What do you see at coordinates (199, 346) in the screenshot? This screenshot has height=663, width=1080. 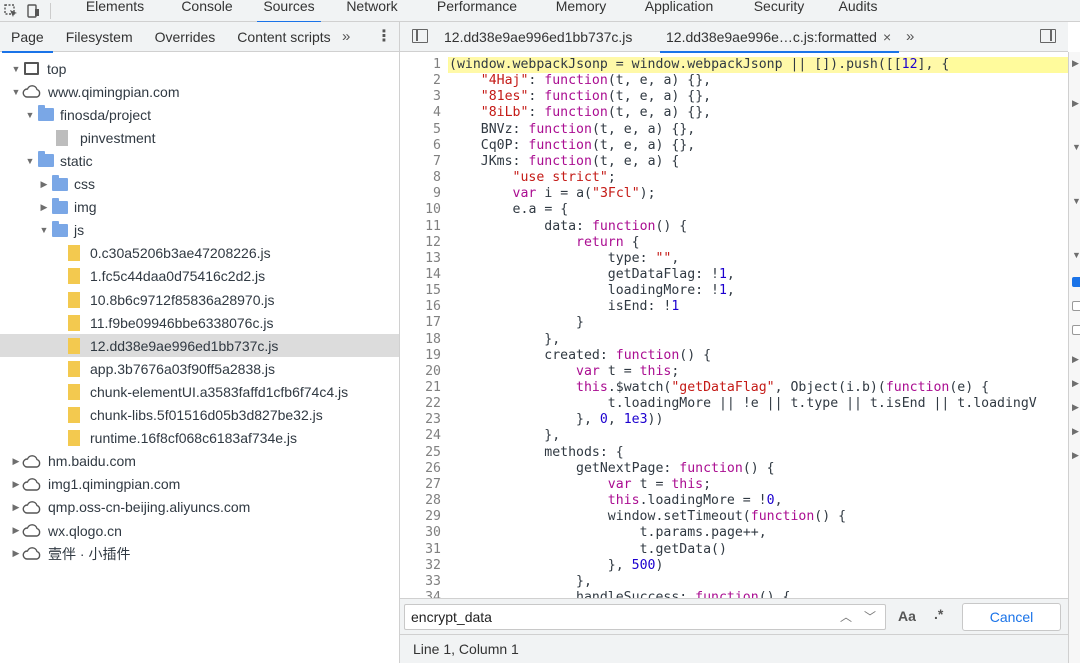 I see `tree-item: 12.dd38e9ae996ed1bb737c.js` at bounding box center [199, 346].